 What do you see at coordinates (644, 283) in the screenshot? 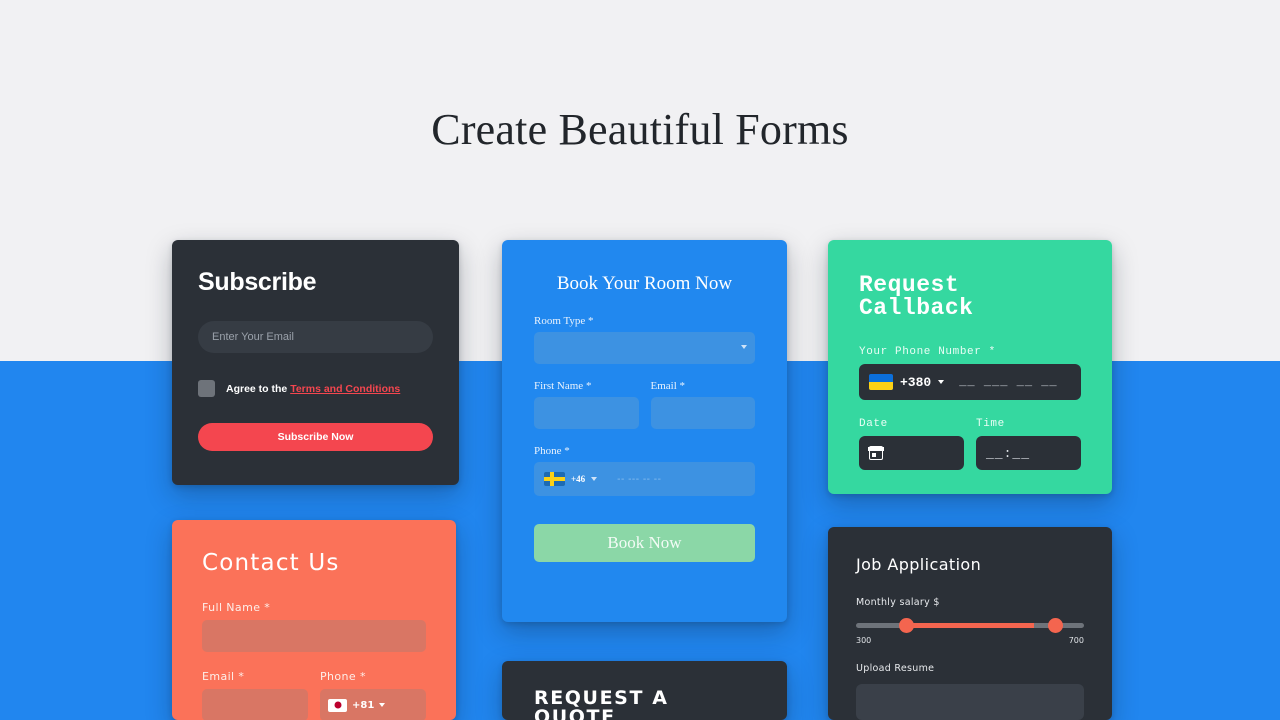
I see `book-room-title: Book Your Room Now` at bounding box center [644, 283].